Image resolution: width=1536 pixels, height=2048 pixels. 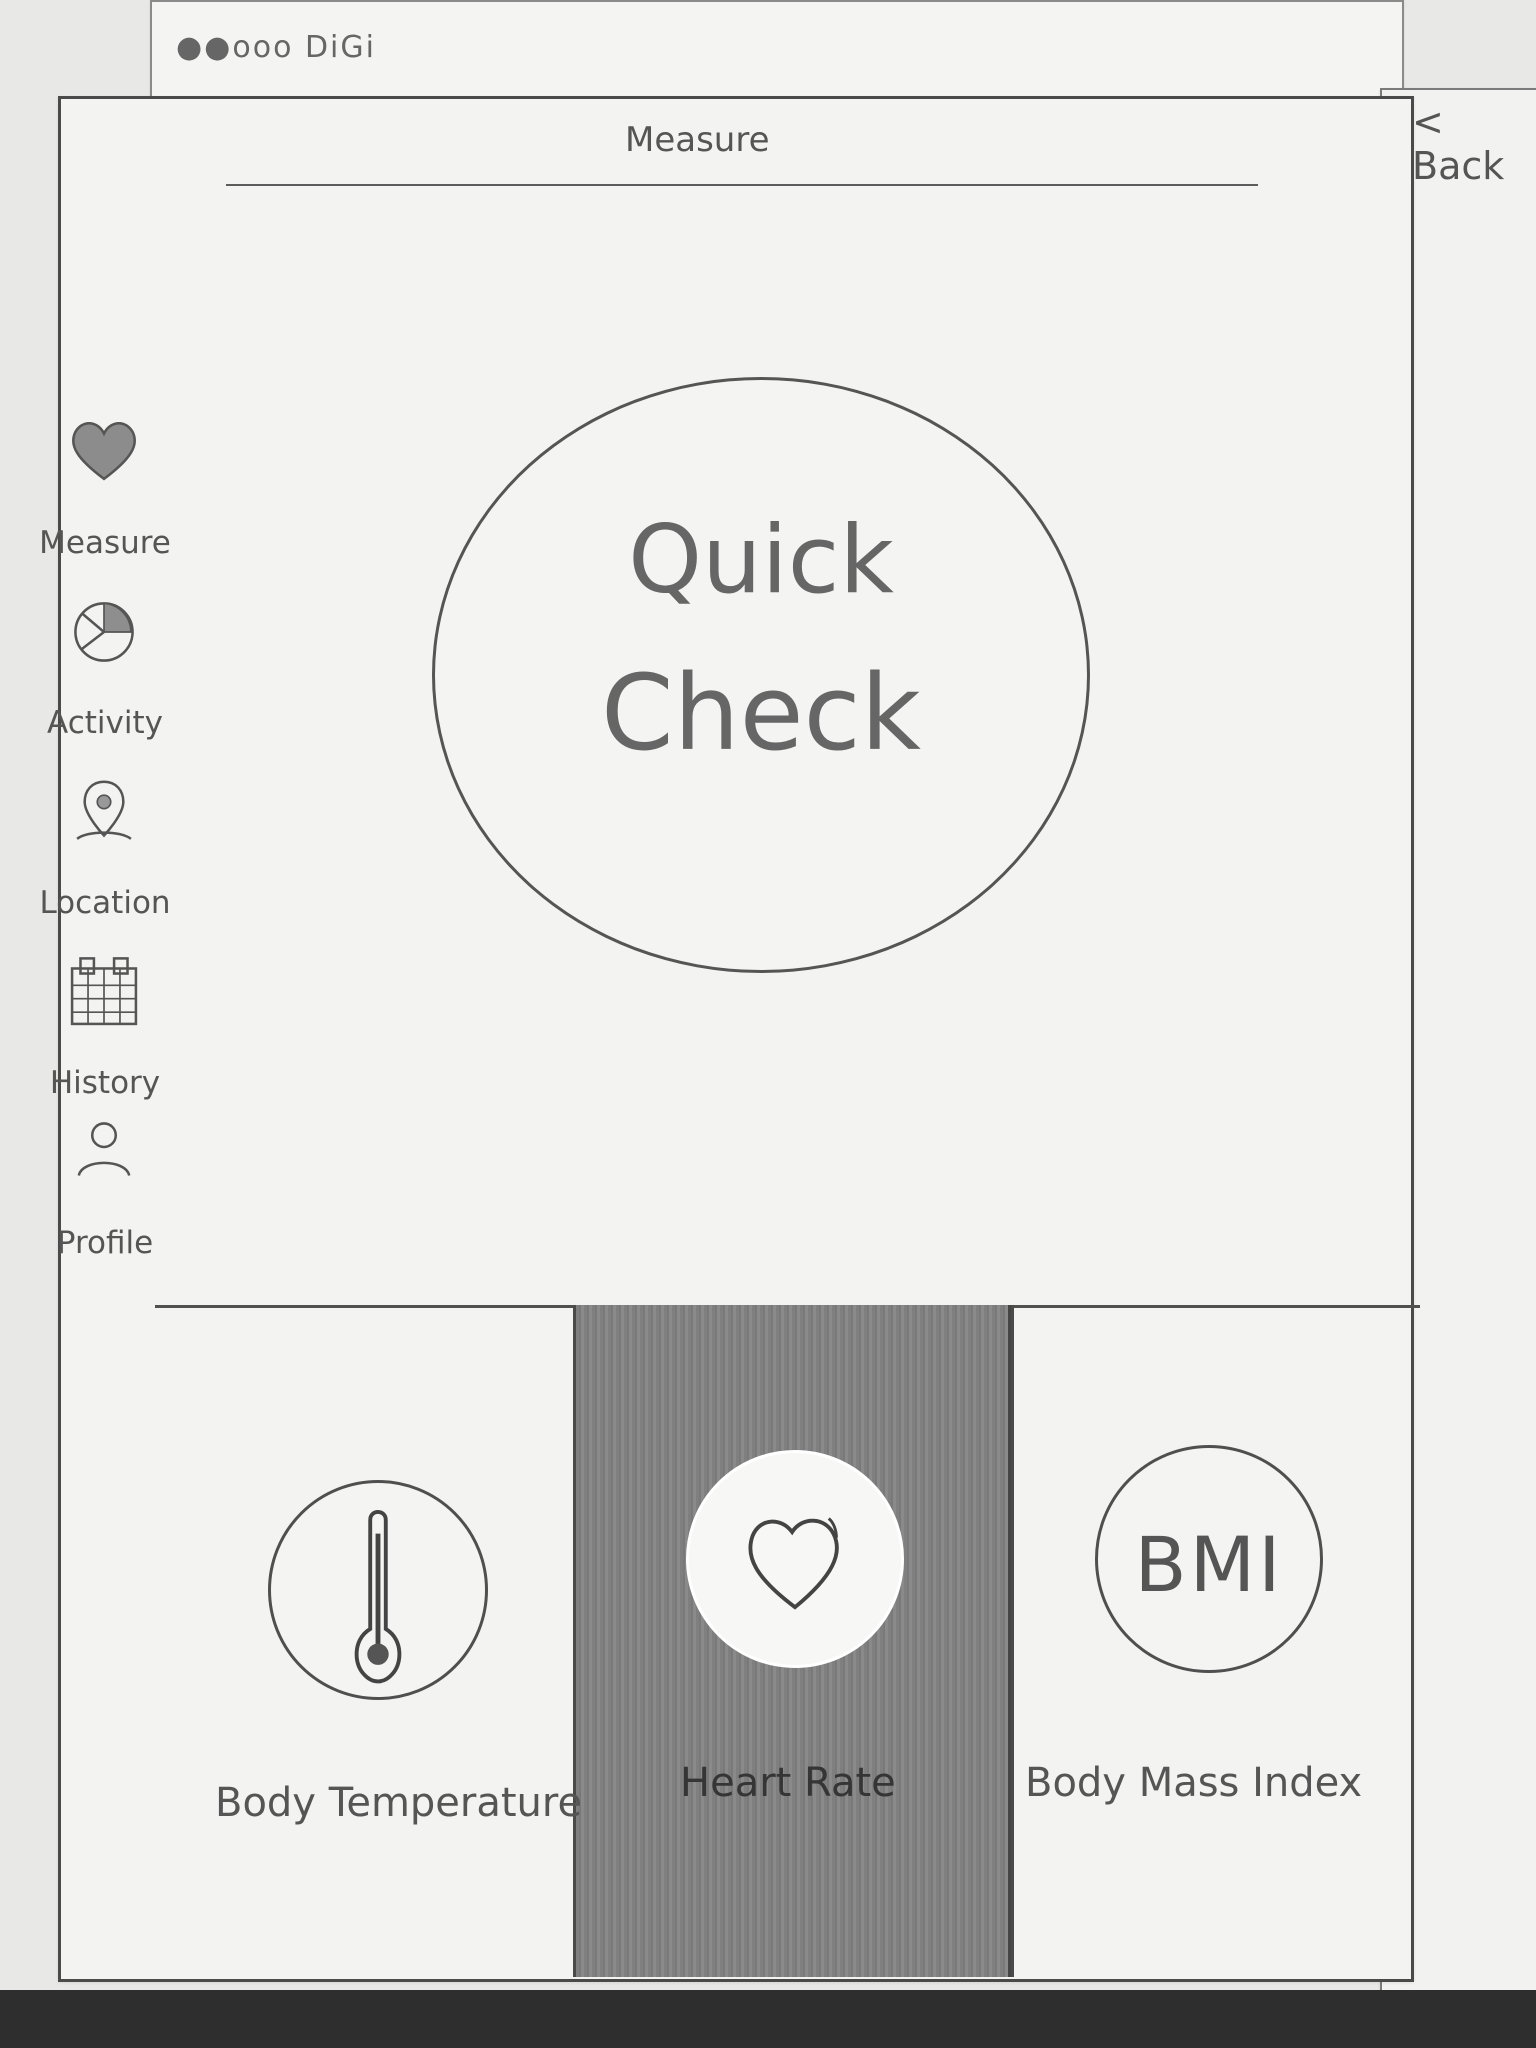 I want to click on status-bar-carrier: ●●ooo DiGi, so click(x=276, y=47).